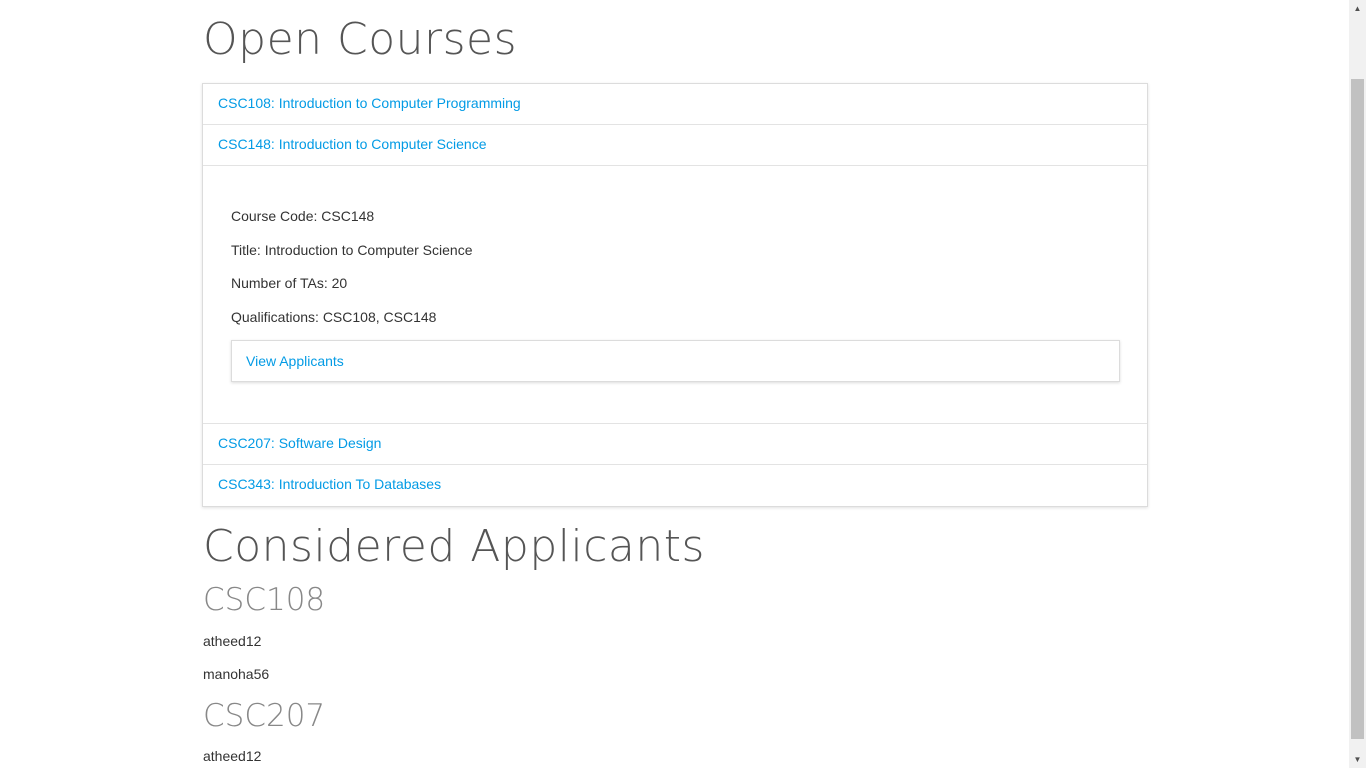 This screenshot has height=768, width=1366. I want to click on course-title-text: Title: Introduction to Computer Science, so click(352, 250).